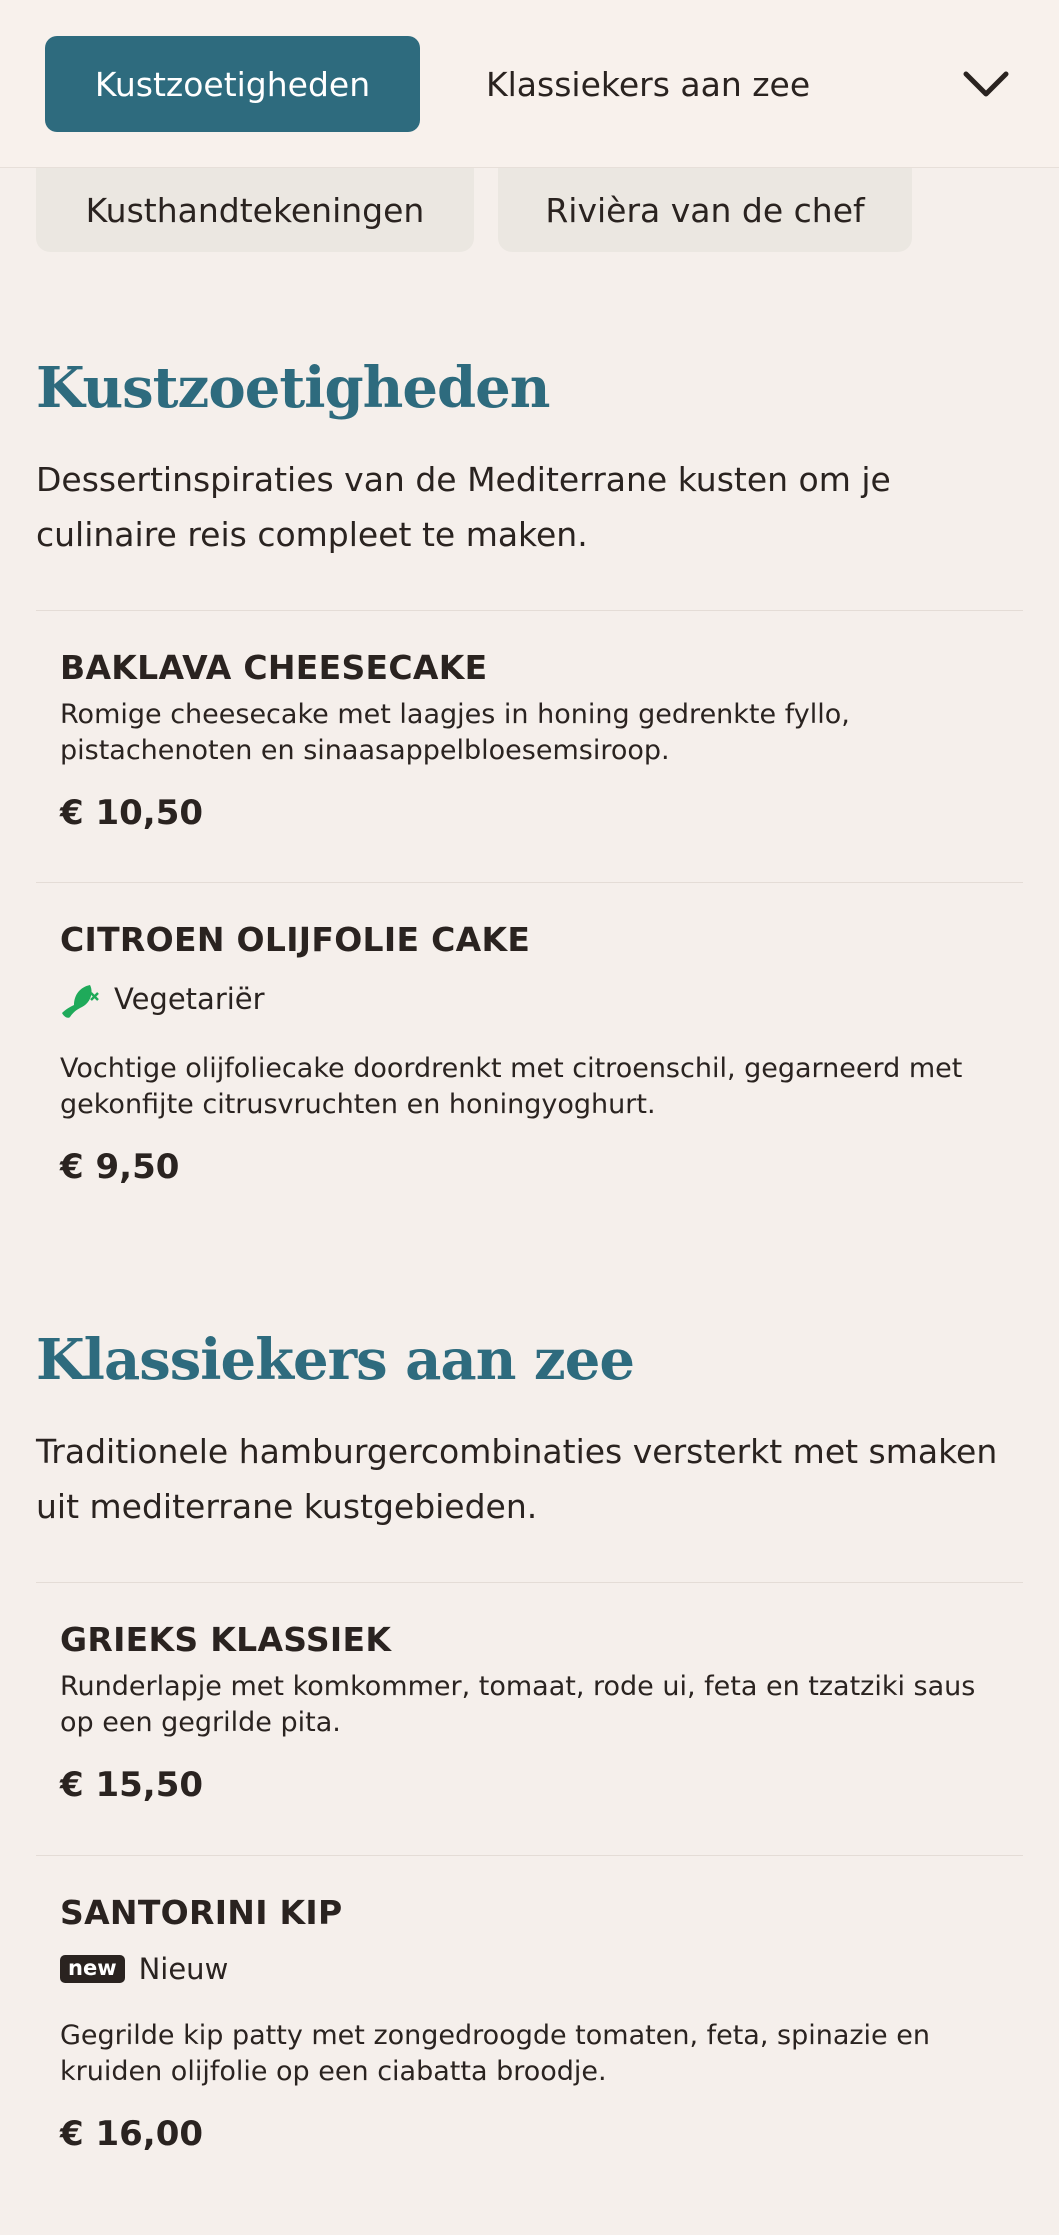  What do you see at coordinates (132, 2134) in the screenshot?
I see `item-price: € 16,00` at bounding box center [132, 2134].